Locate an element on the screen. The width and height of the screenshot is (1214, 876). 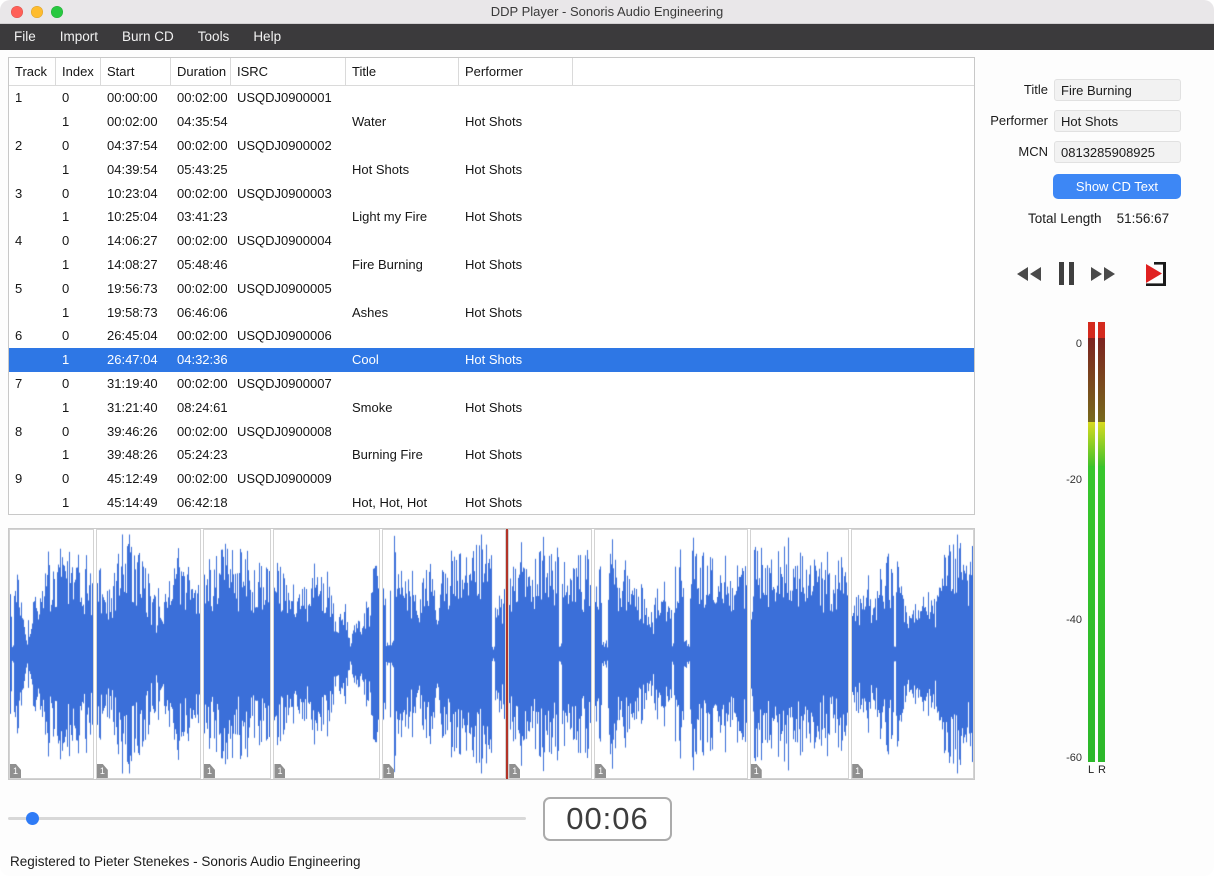
cell-duration: 05:43:25 is located at coordinates (202, 169).